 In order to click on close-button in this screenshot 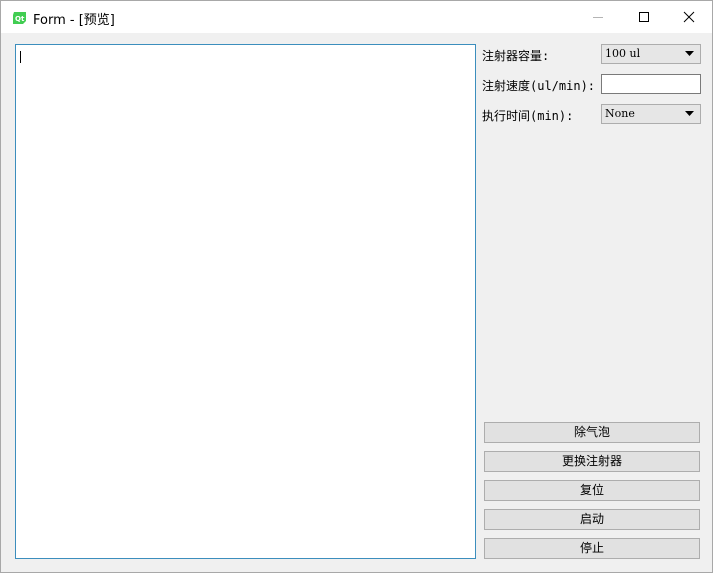, I will do `click(689, 17)`.